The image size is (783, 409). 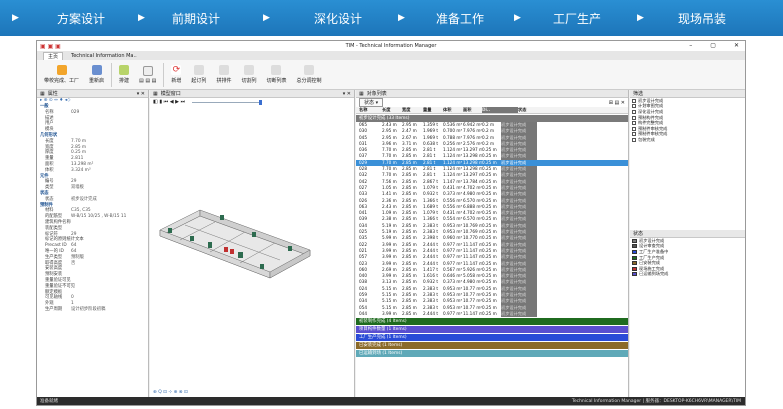 I want to click on properties-title: ▦ 属性 ▾ ✕, so click(x=92, y=94).